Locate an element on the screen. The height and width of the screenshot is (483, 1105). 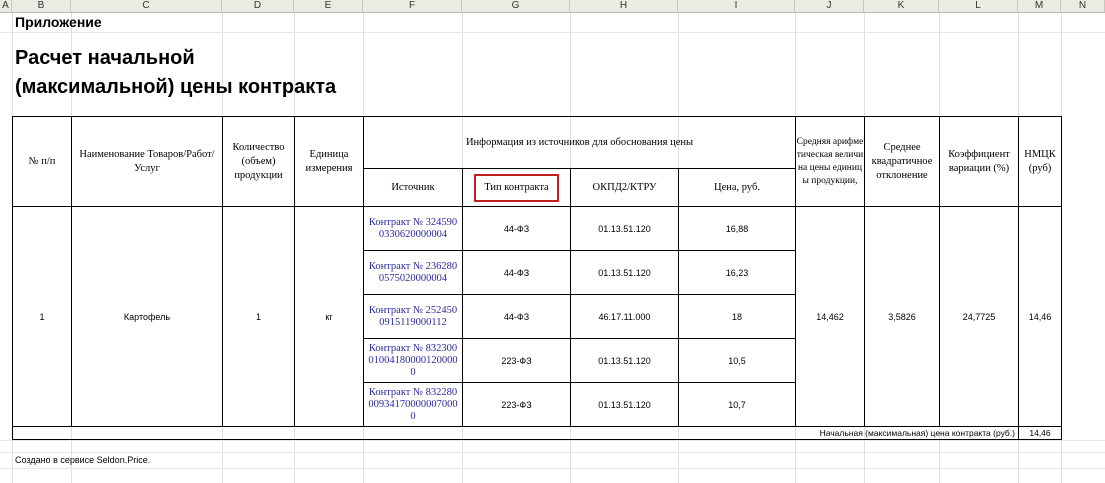
source-link: Контракт № 3245900330620000004 is located at coordinates (413, 229).